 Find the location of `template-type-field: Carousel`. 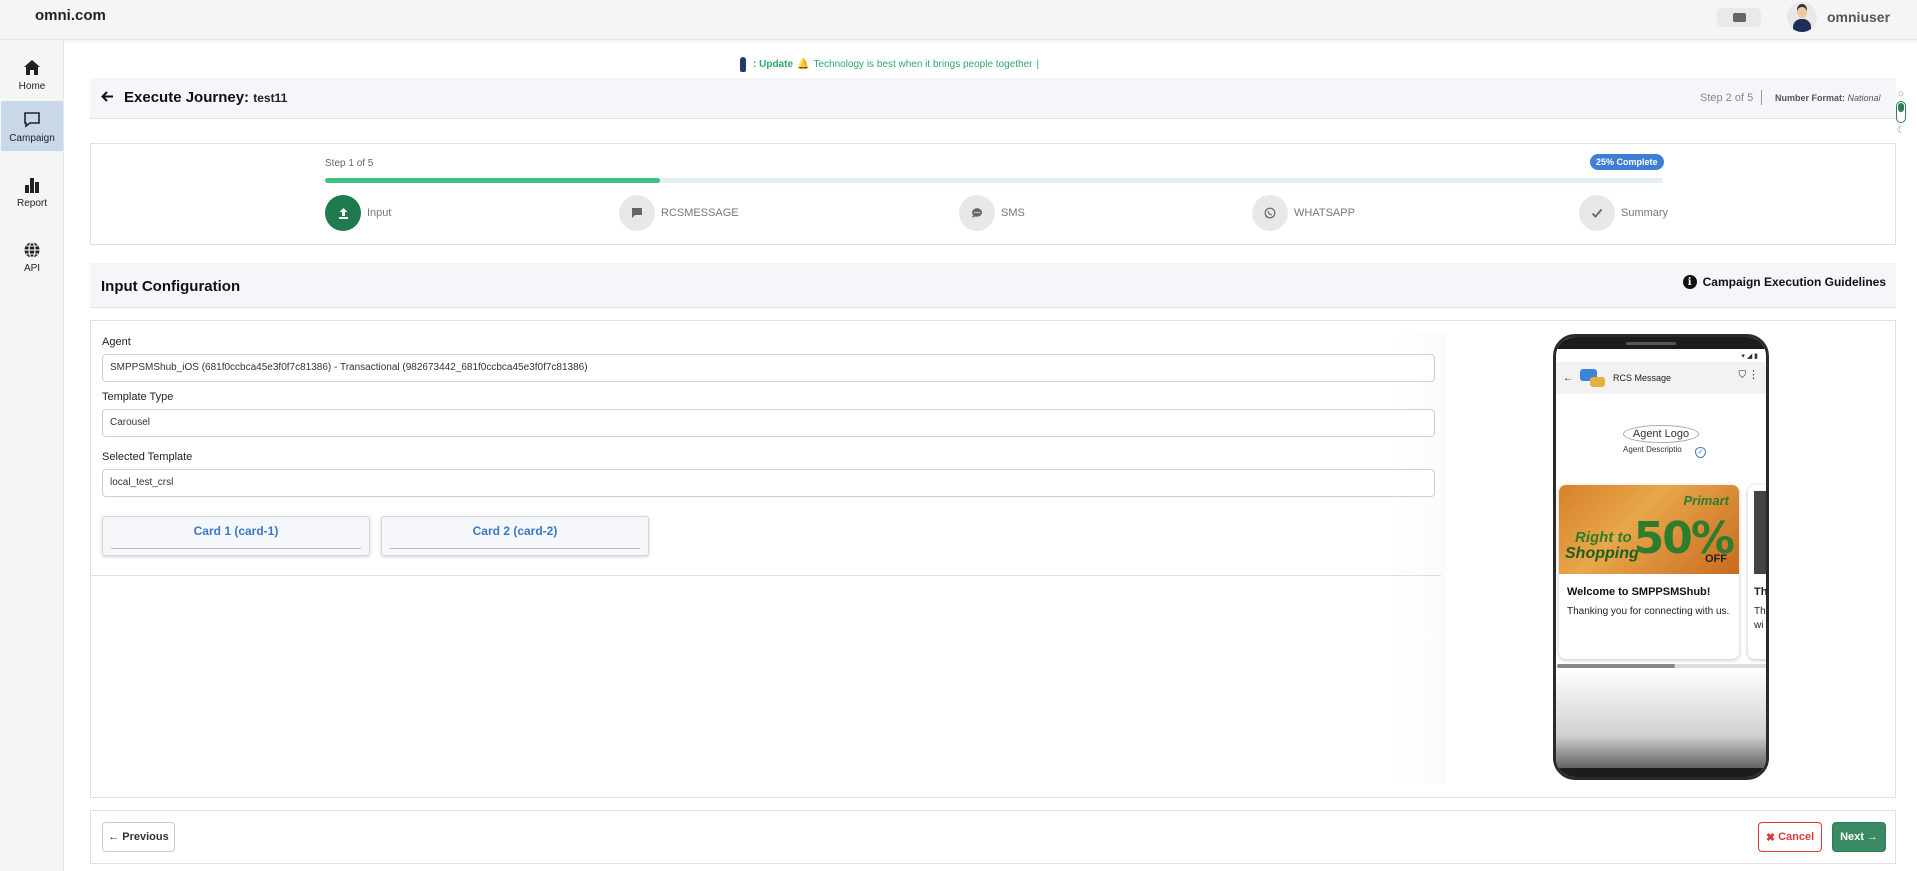

template-type-field: Carousel is located at coordinates (768, 423).